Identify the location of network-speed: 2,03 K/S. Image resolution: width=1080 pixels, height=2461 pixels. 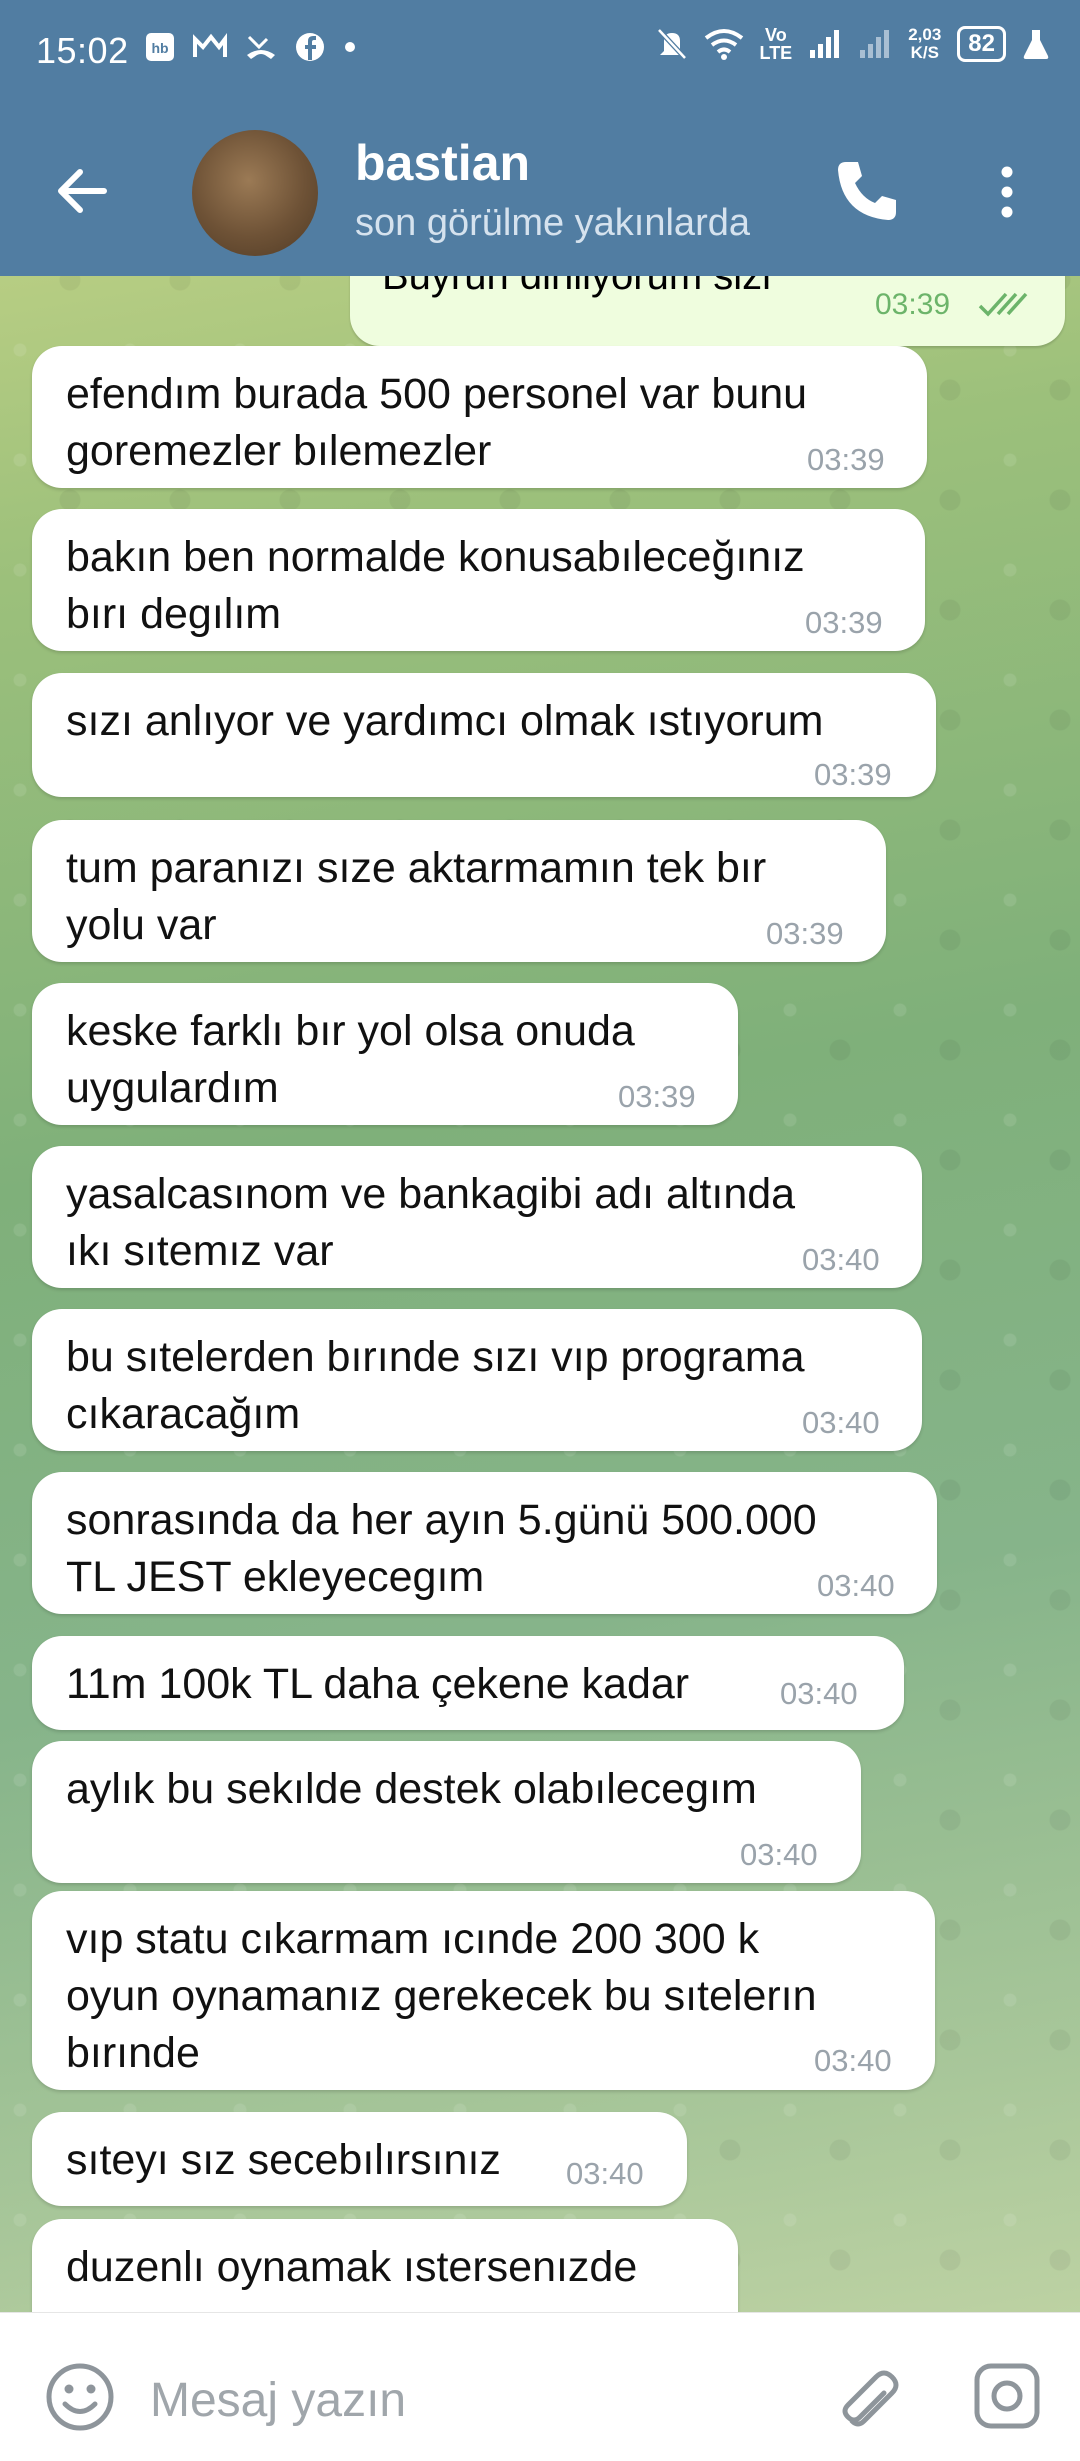
(925, 43).